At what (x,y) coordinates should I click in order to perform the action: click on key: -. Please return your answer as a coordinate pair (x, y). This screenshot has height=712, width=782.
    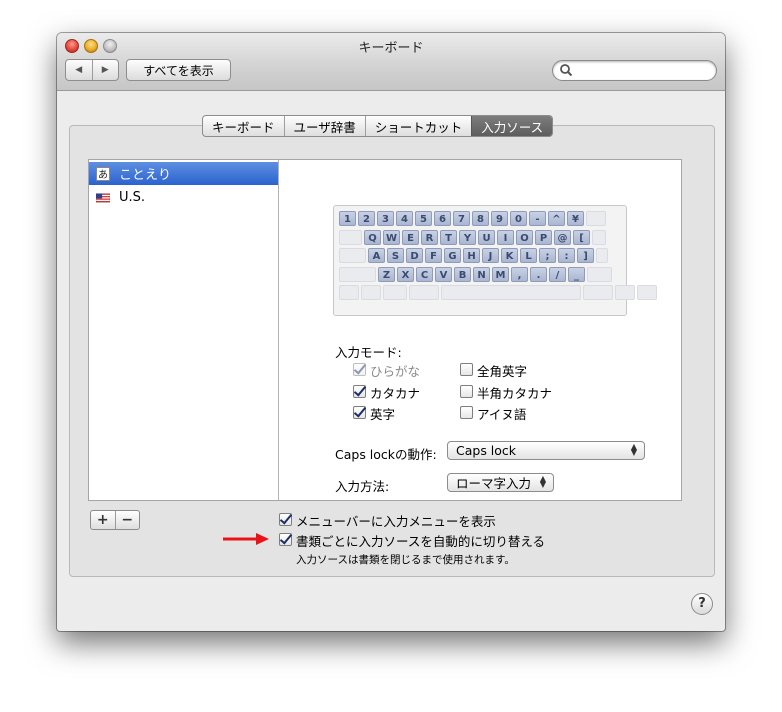
    Looking at the image, I should click on (537, 218).